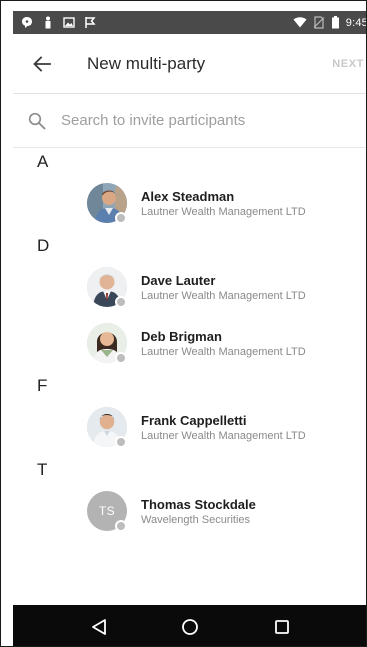 Image resolution: width=367 pixels, height=647 pixels. I want to click on contact-name: Deb Brigman, so click(181, 336).